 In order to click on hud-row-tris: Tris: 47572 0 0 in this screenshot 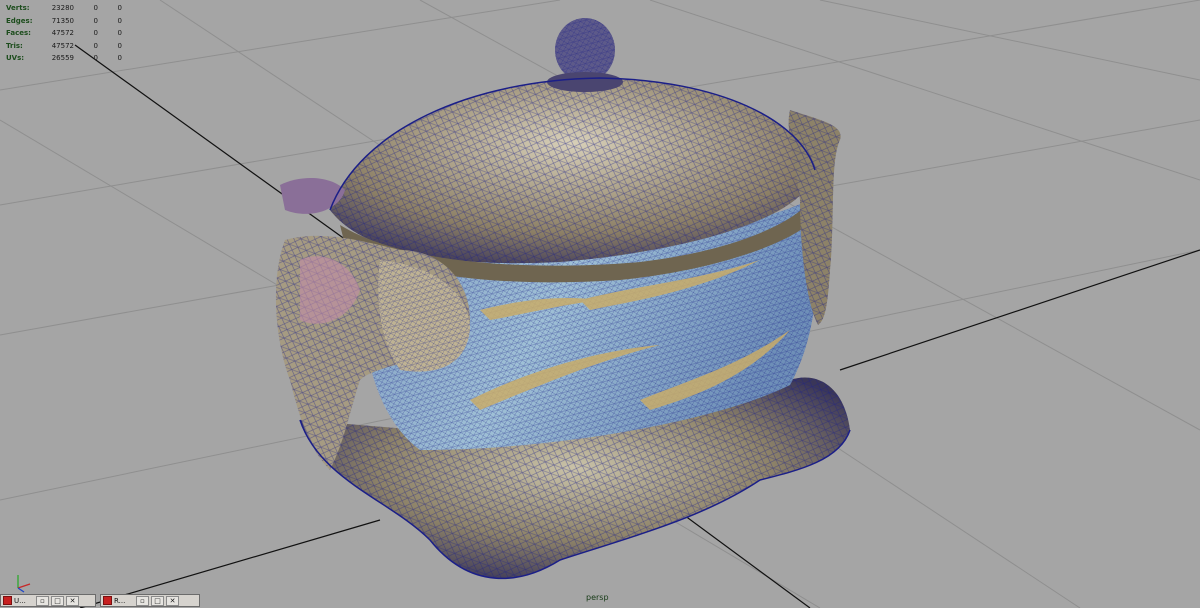, I will do `click(64, 46)`.